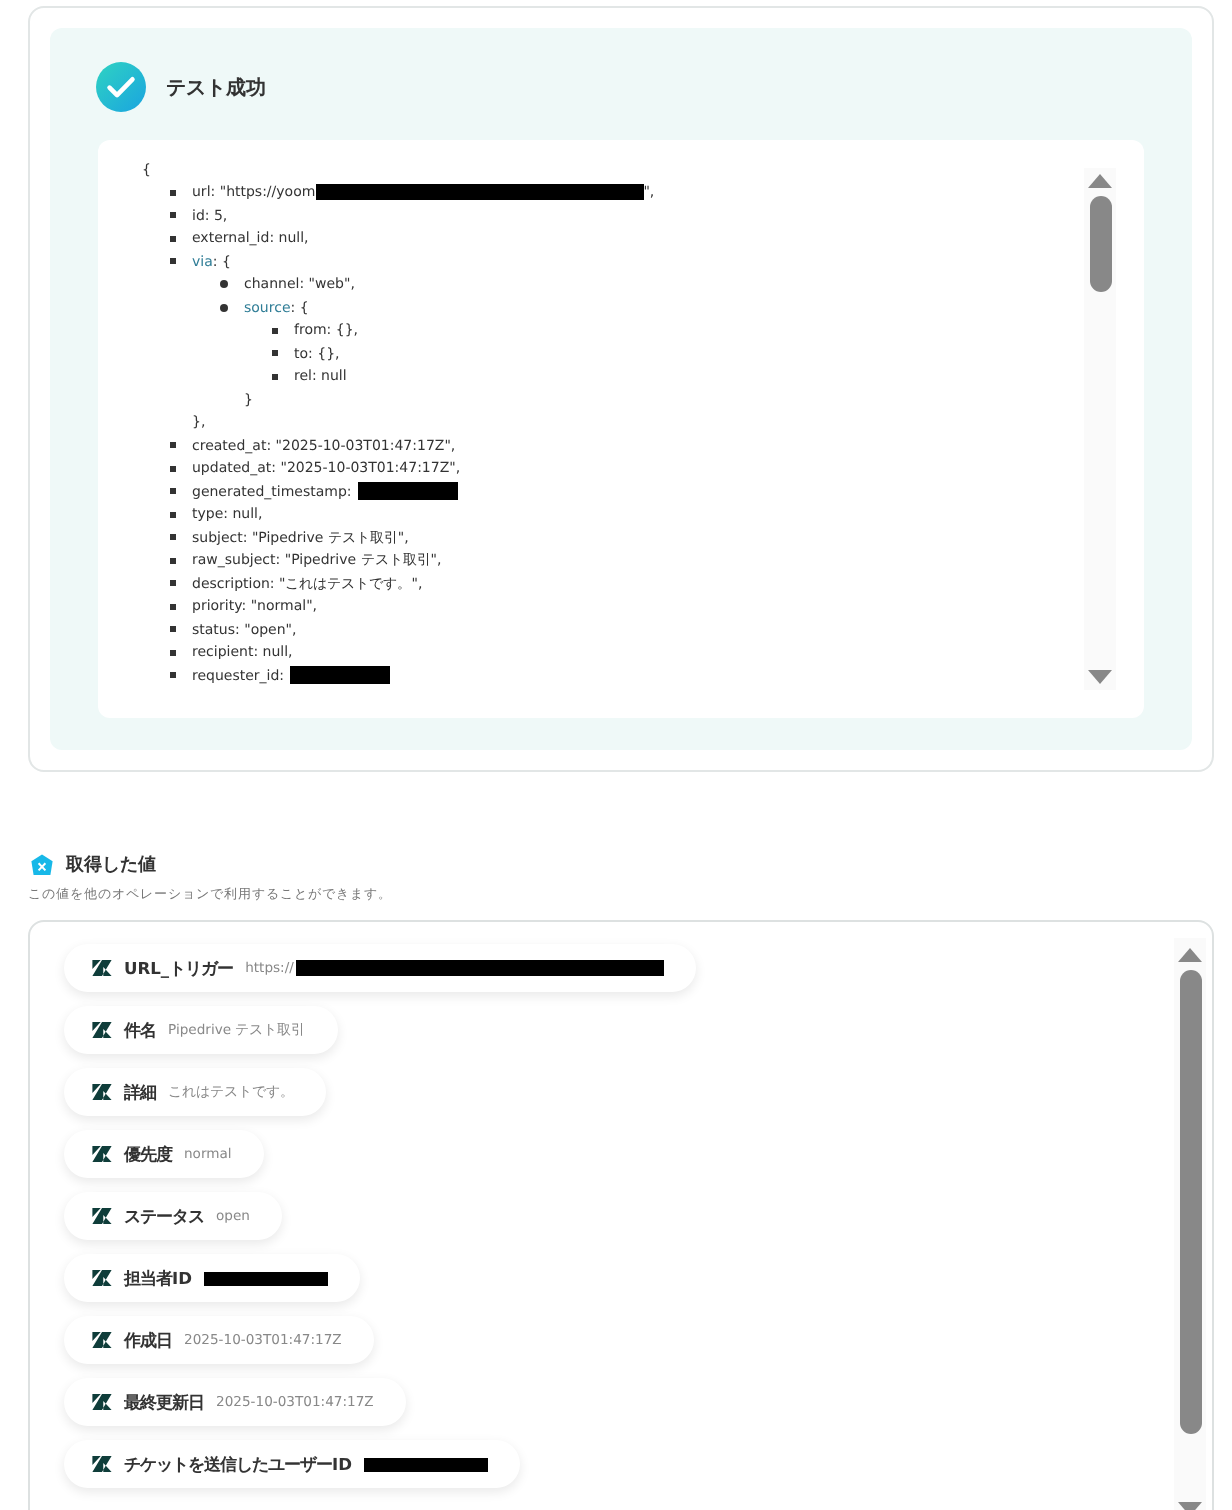 Image resolution: width=1232 pixels, height=1510 pixels. I want to click on value-chip: チケットを送信したユーザーID, so click(292, 1464).